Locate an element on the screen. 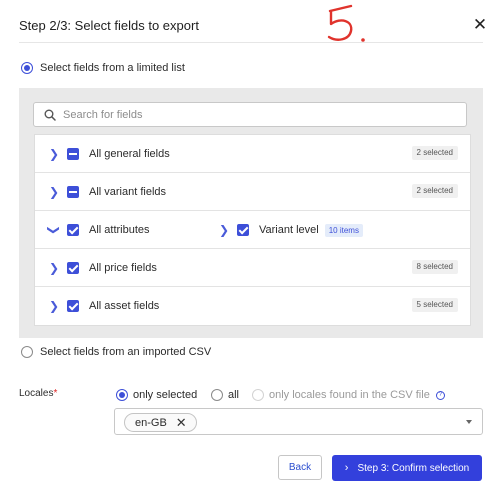 The image size is (504, 496). field-search is located at coordinates (250, 114).